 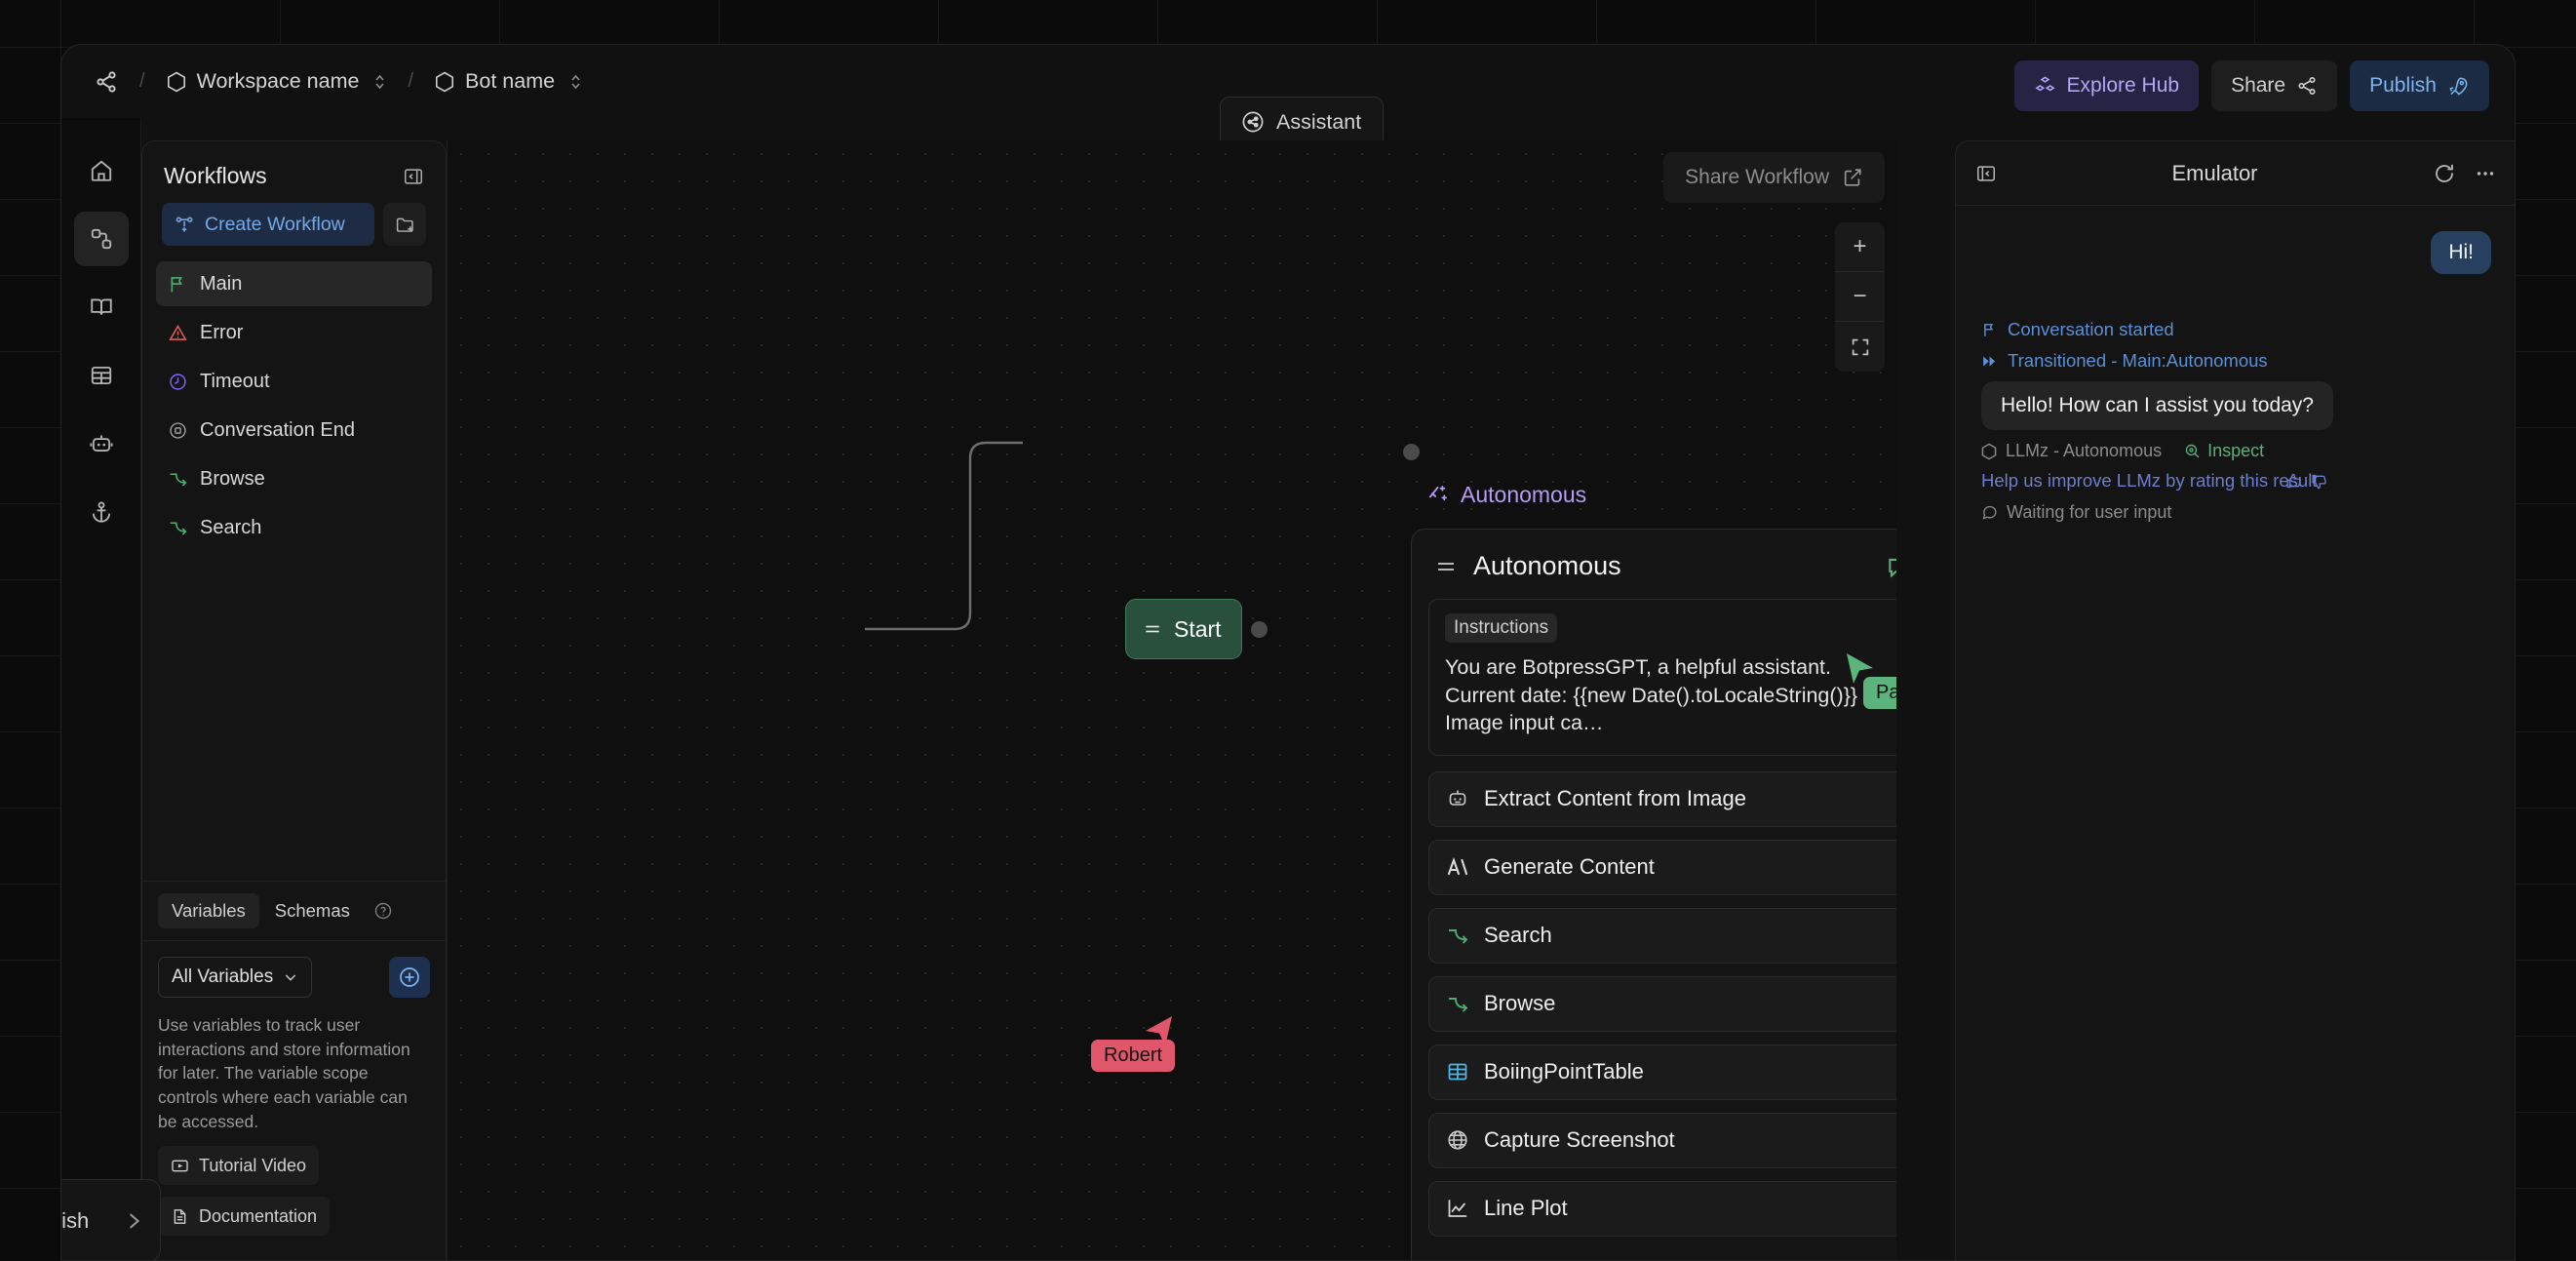 What do you see at coordinates (294, 430) in the screenshot?
I see `workflow-item-conversation-end: Conversation End` at bounding box center [294, 430].